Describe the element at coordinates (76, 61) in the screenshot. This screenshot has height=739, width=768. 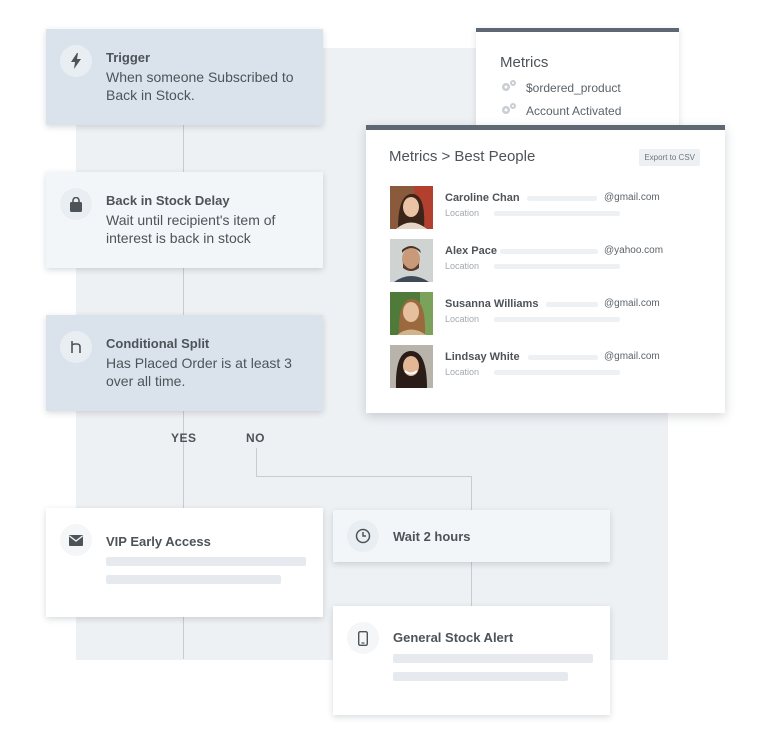
I see `lightning-icon` at that location.